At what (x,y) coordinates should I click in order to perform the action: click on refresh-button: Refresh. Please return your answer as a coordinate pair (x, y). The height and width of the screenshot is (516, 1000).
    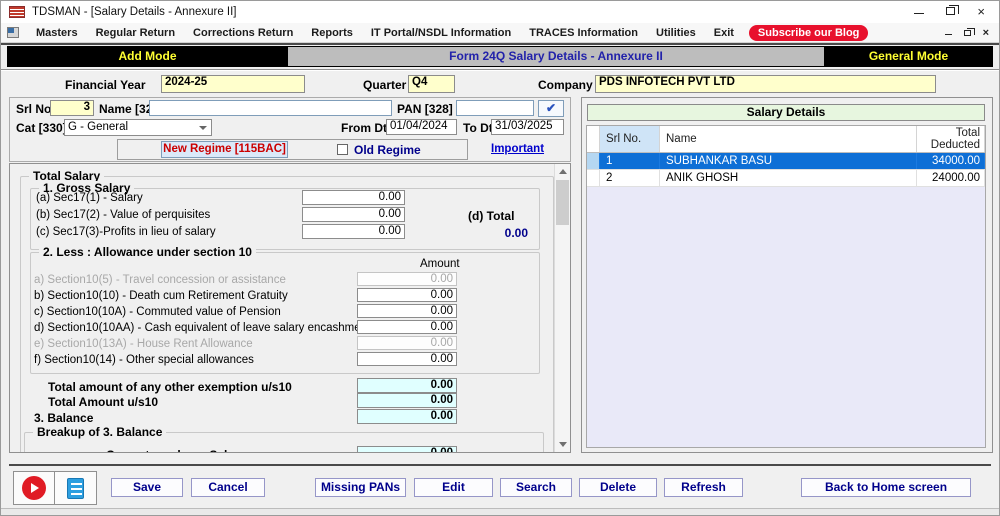
    Looking at the image, I should click on (703, 487).